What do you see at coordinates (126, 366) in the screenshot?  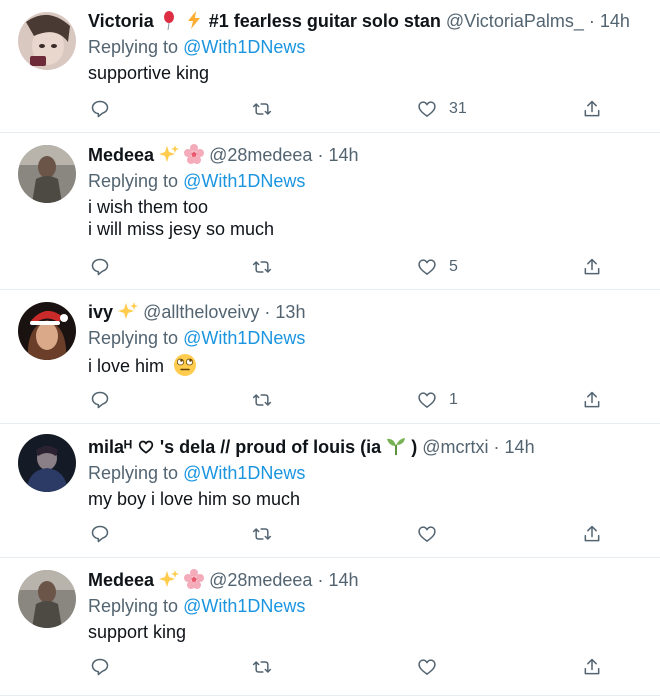 I see `tweet-text-line: i love him` at bounding box center [126, 366].